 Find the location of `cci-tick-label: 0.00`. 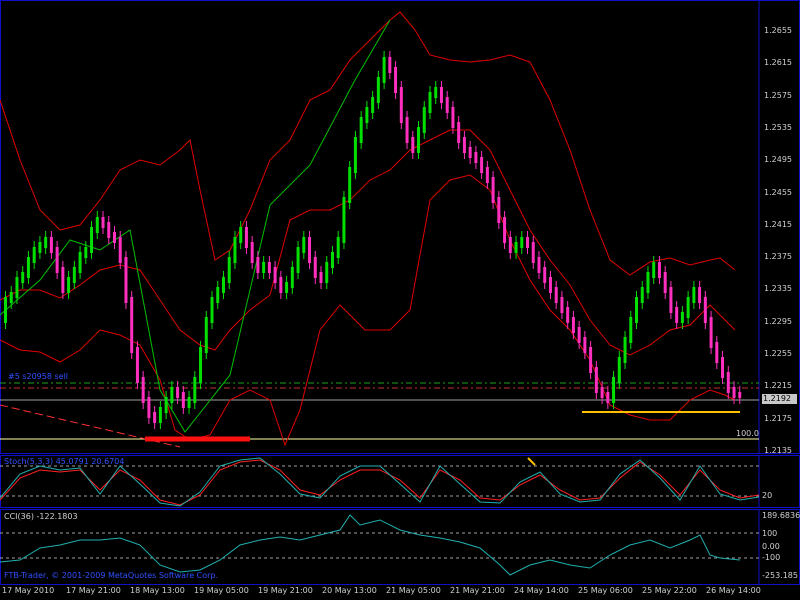

cci-tick-label: 0.00 is located at coordinates (771, 546).